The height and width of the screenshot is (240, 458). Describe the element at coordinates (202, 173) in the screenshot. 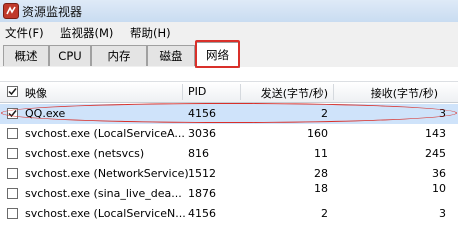

I see `process-pid: 1512` at that location.